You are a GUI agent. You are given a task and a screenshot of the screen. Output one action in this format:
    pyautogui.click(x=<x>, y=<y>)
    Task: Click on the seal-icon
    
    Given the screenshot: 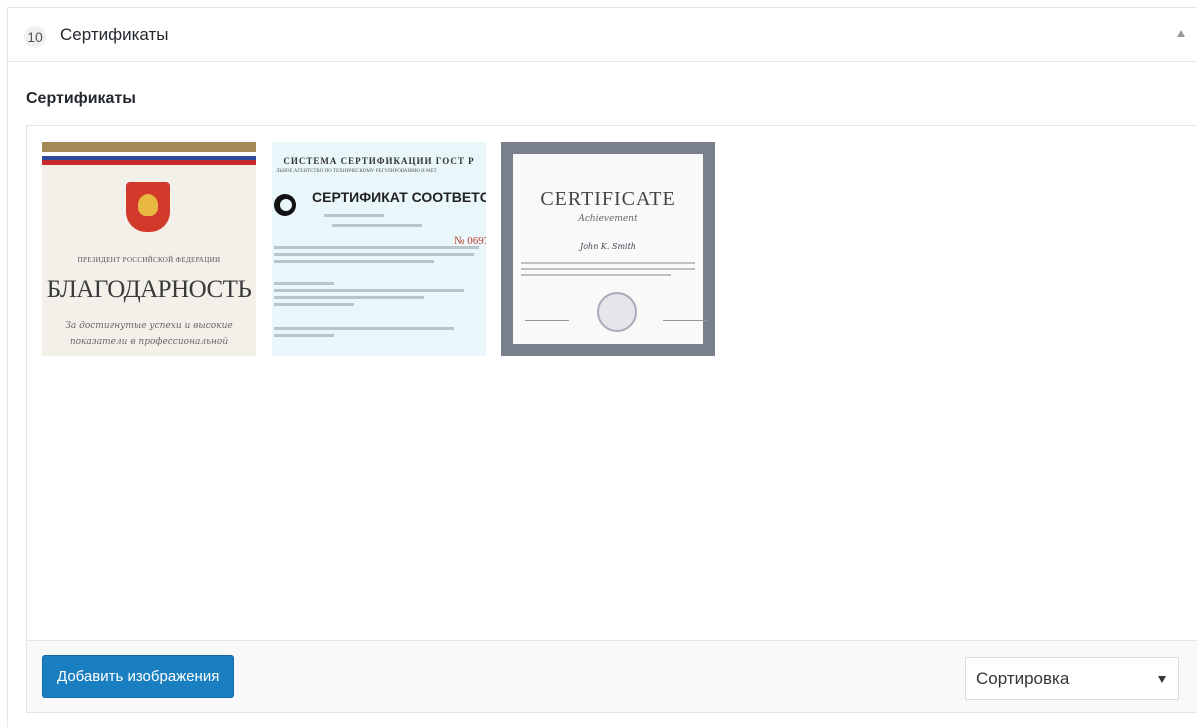 What is the action you would take?
    pyautogui.click(x=617, y=312)
    